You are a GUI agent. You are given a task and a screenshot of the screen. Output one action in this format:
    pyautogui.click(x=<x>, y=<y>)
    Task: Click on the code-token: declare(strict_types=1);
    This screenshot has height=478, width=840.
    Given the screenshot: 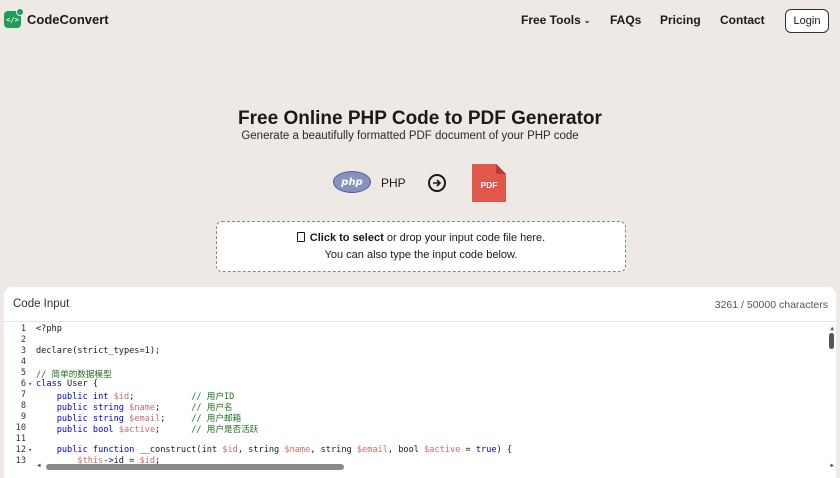 What is the action you would take?
    pyautogui.click(x=98, y=351)
    